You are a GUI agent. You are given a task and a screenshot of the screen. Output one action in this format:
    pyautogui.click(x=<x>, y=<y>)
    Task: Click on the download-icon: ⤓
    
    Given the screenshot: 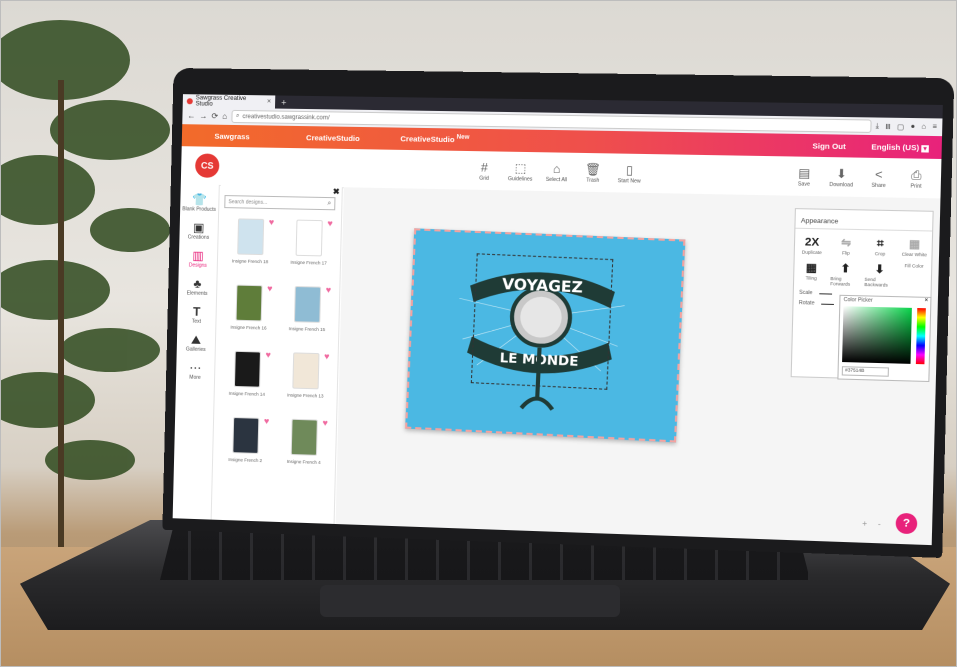 What is the action you would take?
    pyautogui.click(x=878, y=126)
    